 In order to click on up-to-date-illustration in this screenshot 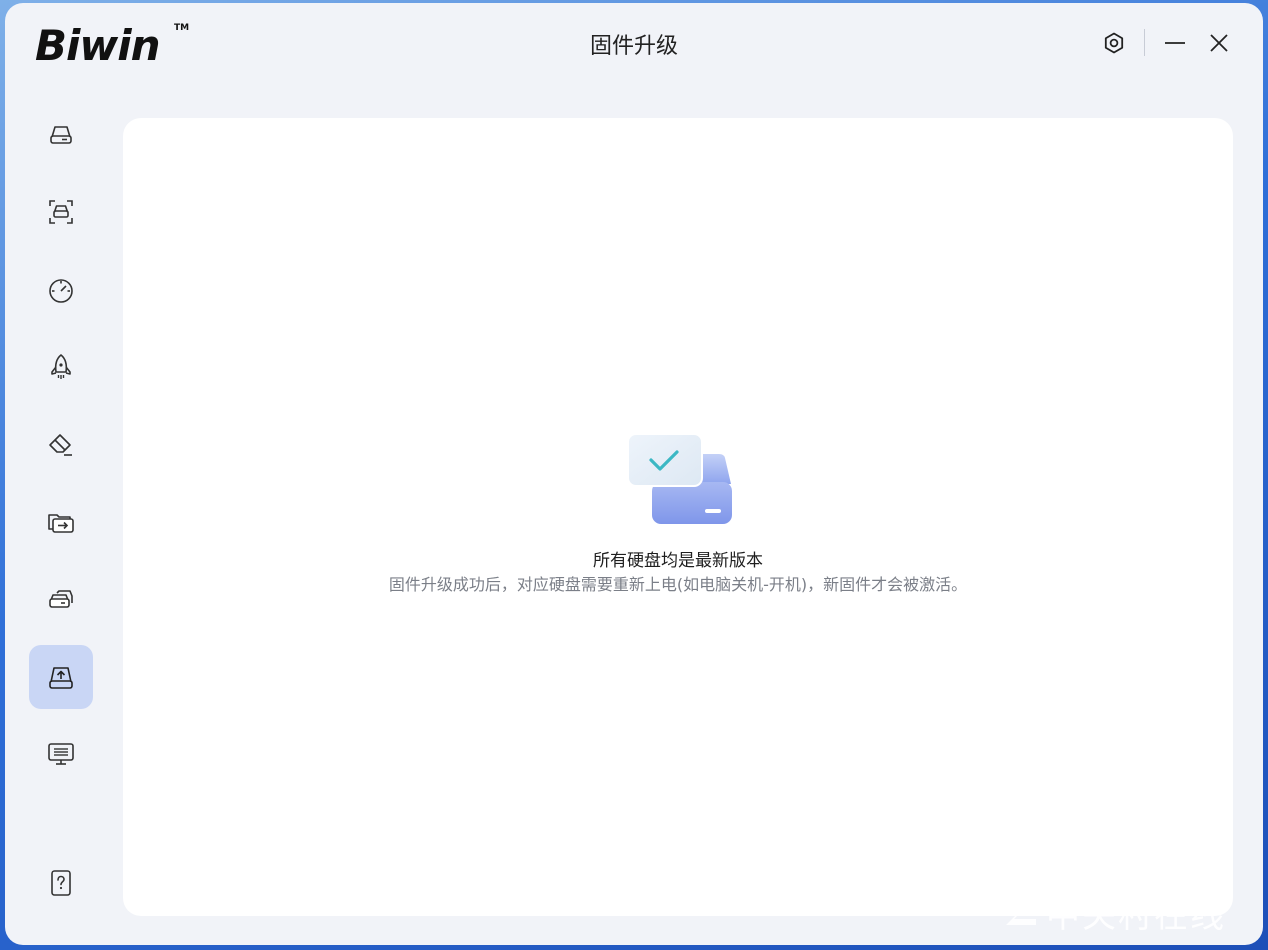, I will do `click(679, 476)`.